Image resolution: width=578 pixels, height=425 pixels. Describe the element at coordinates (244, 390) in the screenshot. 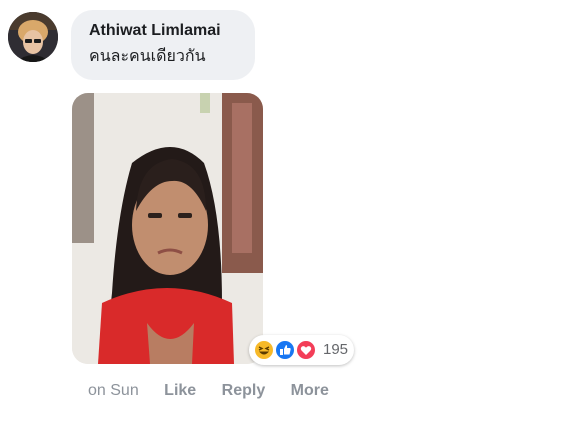

I see `reply-button: Reply` at that location.